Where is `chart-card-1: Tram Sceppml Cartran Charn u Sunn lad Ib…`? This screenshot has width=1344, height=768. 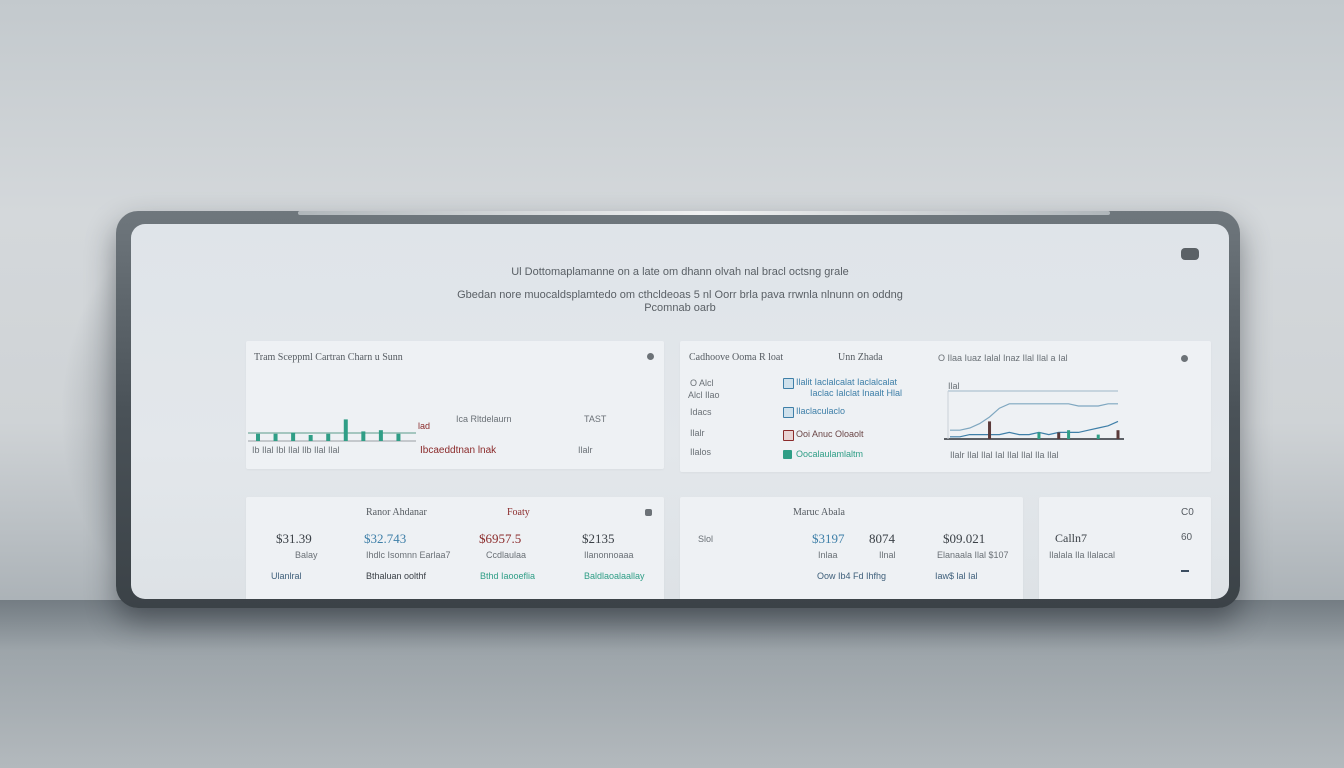
chart-card-1: Tram Sceppml Cartran Charn u Sunn lad Ib… is located at coordinates (455, 405).